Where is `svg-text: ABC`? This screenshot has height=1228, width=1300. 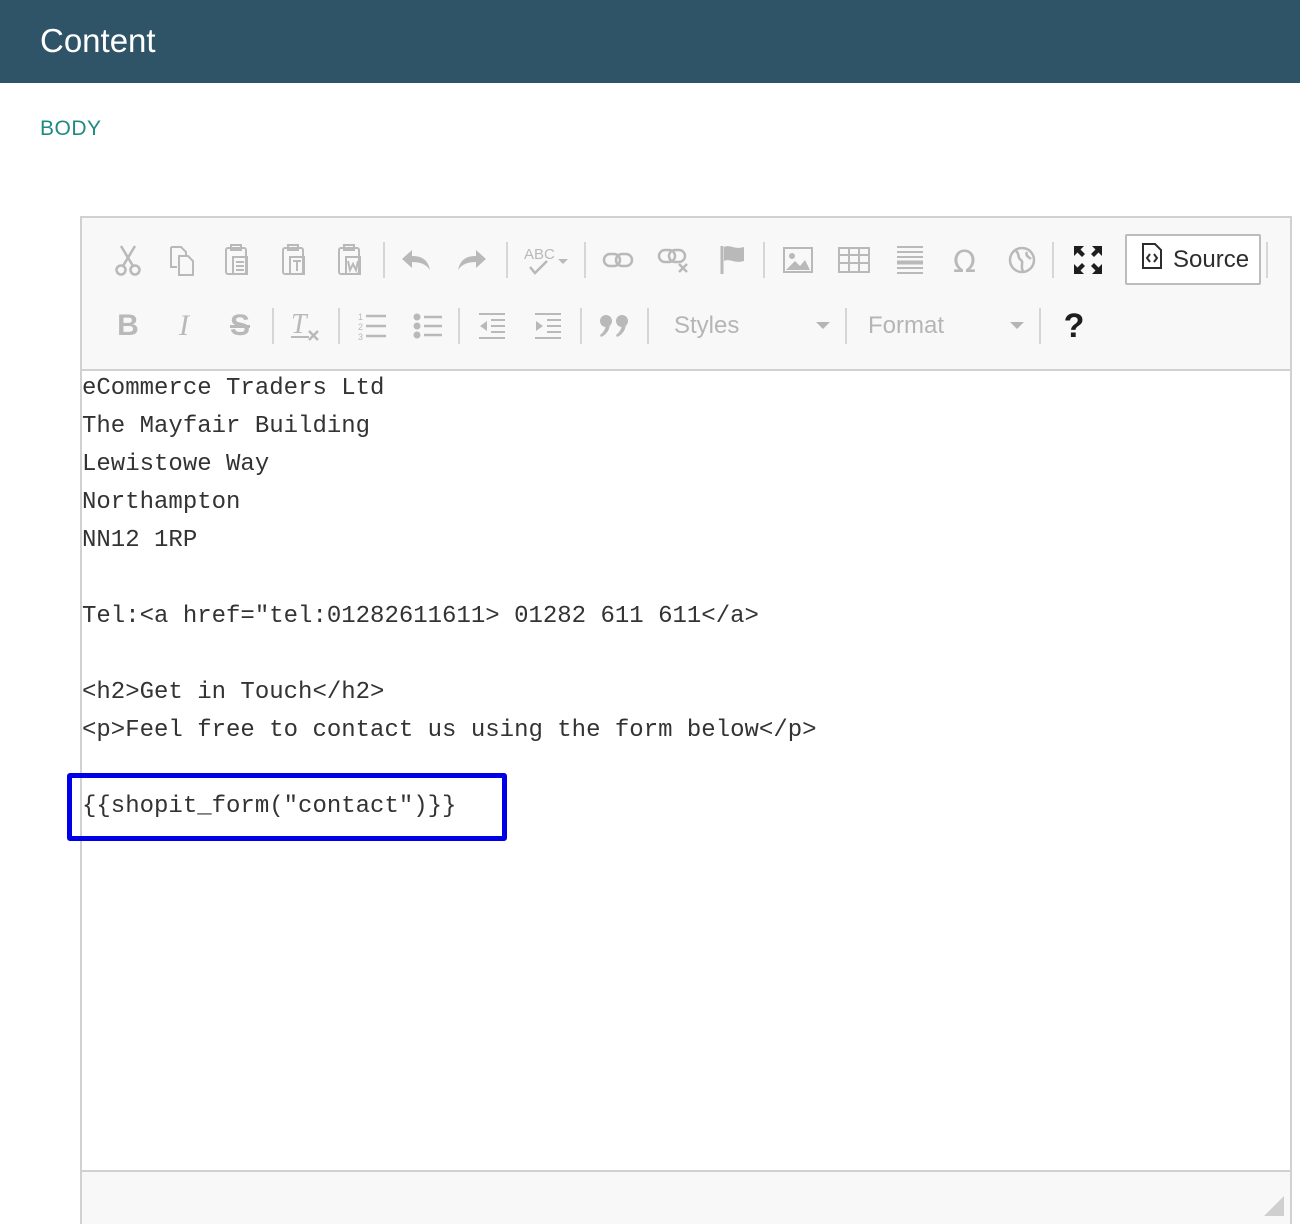
svg-text: ABC is located at coordinates (539, 254).